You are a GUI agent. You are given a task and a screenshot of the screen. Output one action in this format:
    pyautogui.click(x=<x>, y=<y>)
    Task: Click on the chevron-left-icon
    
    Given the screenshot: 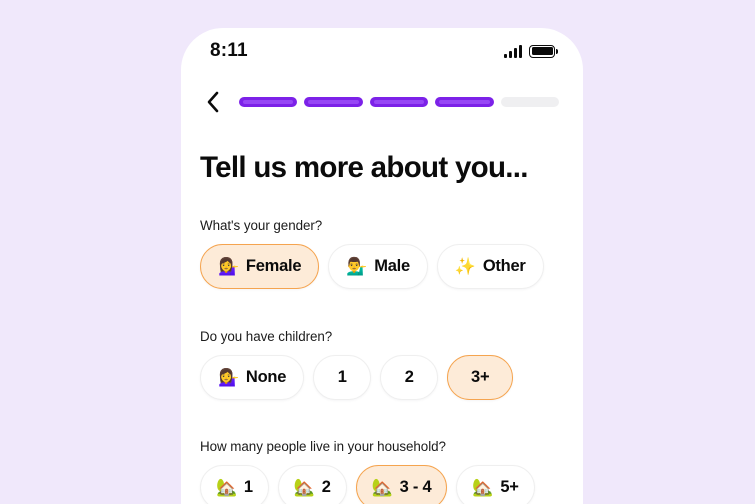 What is the action you would take?
    pyautogui.click(x=213, y=102)
    